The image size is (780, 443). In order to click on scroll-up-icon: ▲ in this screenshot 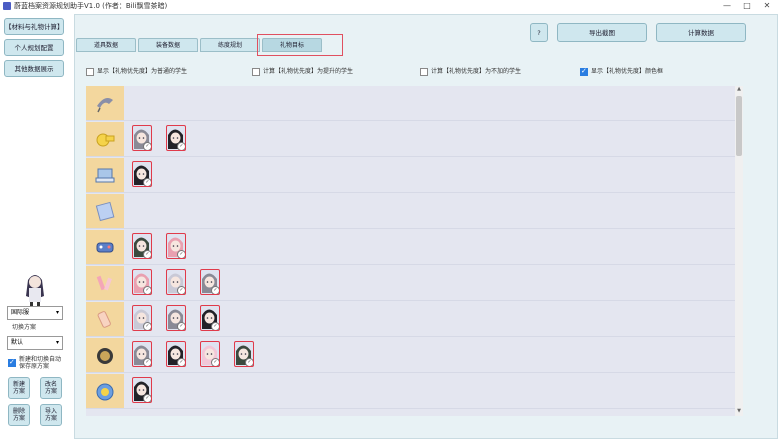, I will do `click(739, 90)`.